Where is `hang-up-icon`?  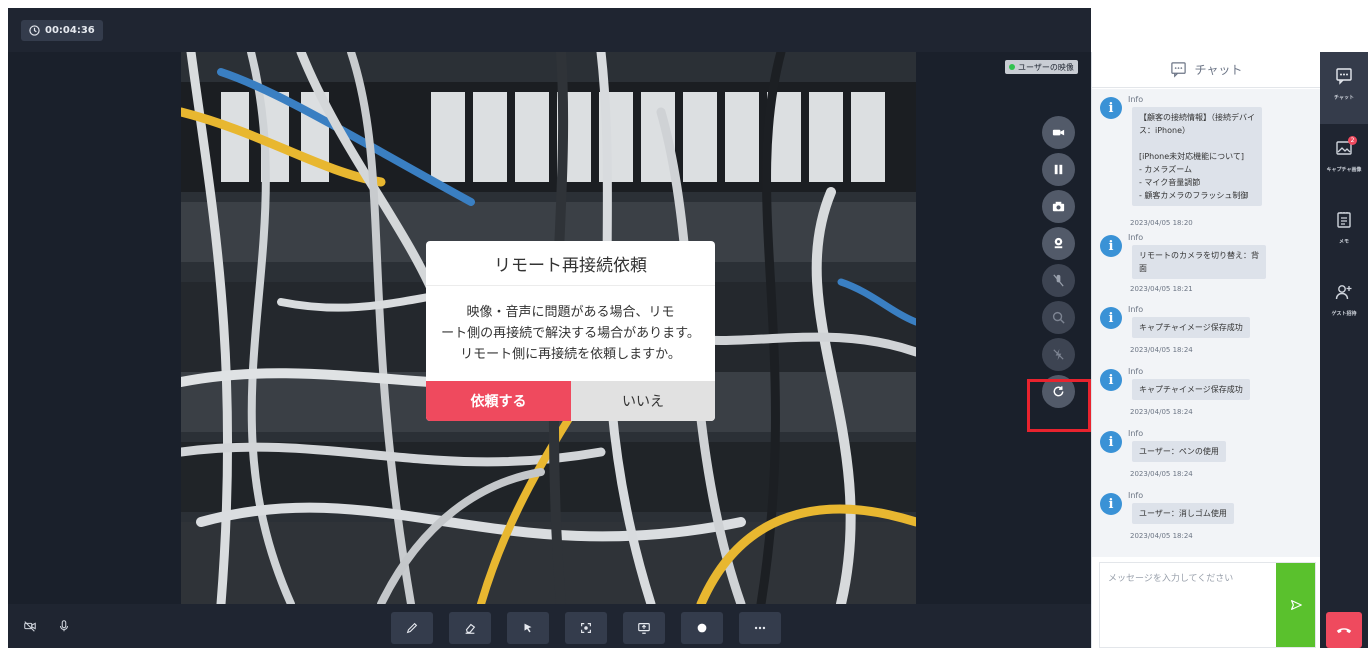
hang-up-icon is located at coordinates (1344, 631).